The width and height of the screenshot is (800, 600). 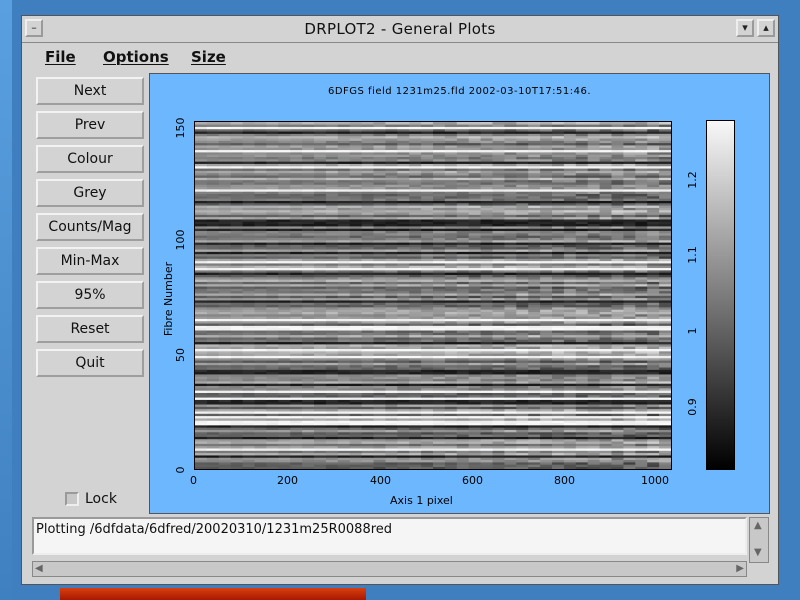 What do you see at coordinates (766, 28) in the screenshot?
I see `maximize-button: ▴` at bounding box center [766, 28].